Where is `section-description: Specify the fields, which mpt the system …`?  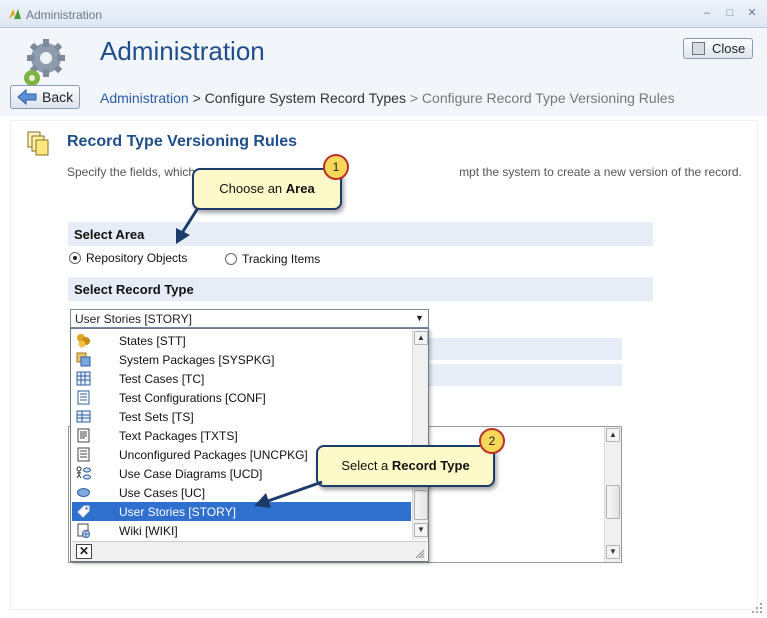
section-description: Specify the fields, which mpt the system … is located at coordinates (404, 172).